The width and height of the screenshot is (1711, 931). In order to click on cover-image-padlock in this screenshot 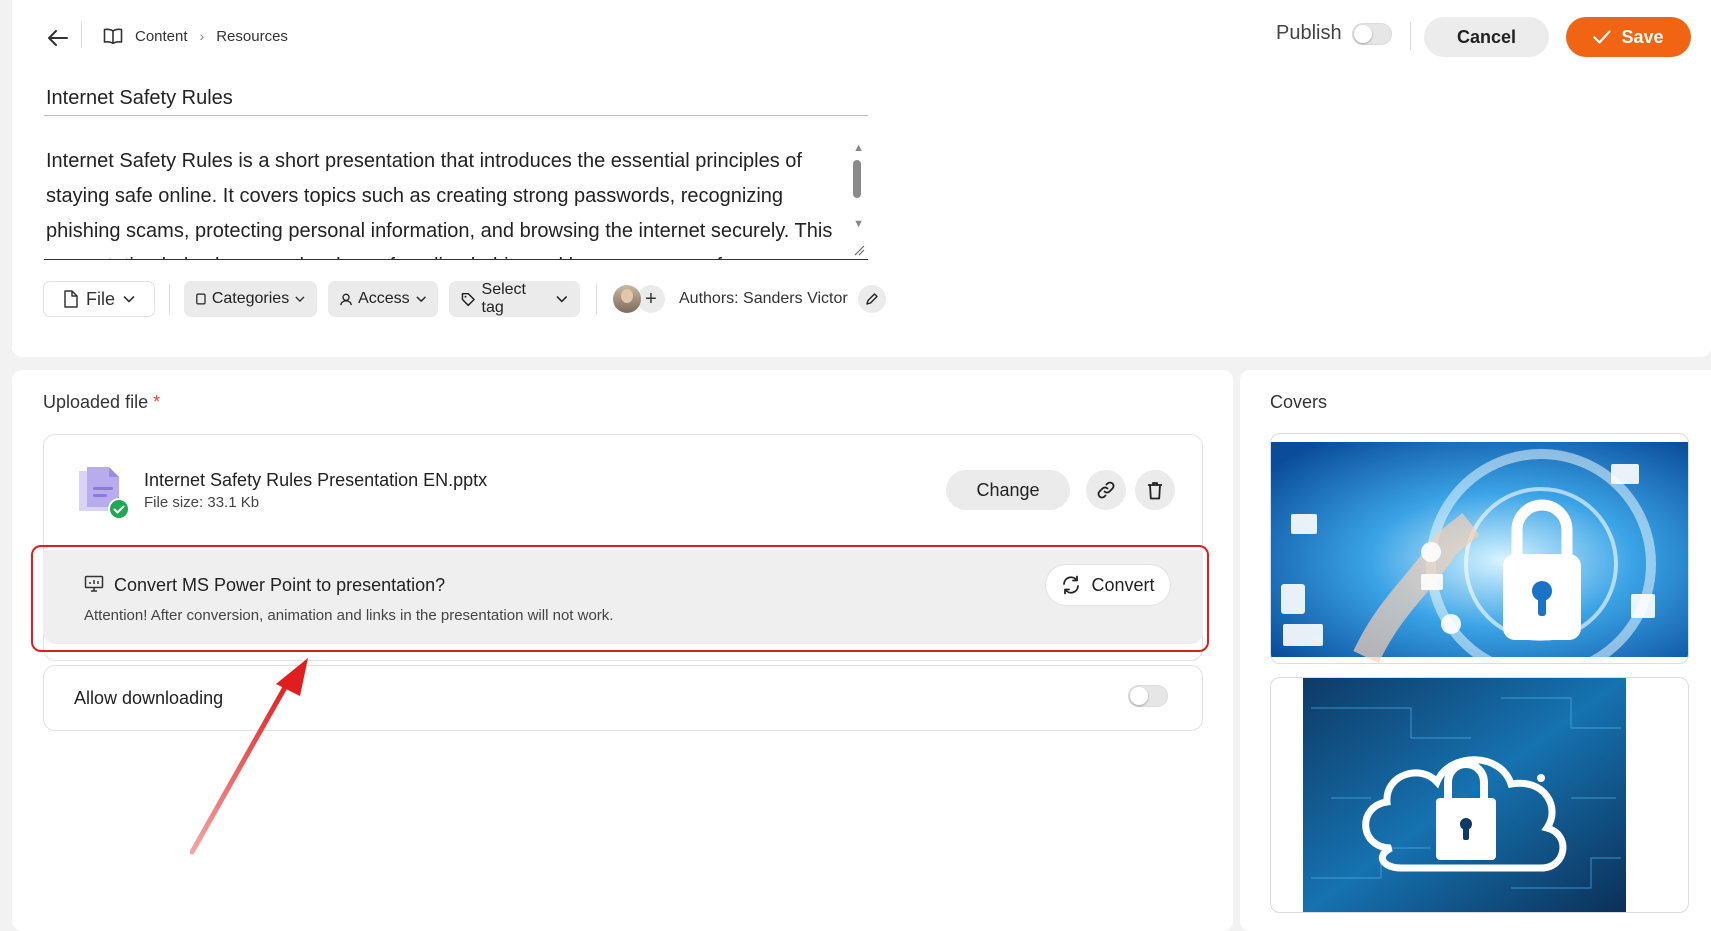, I will do `click(1479, 548)`.